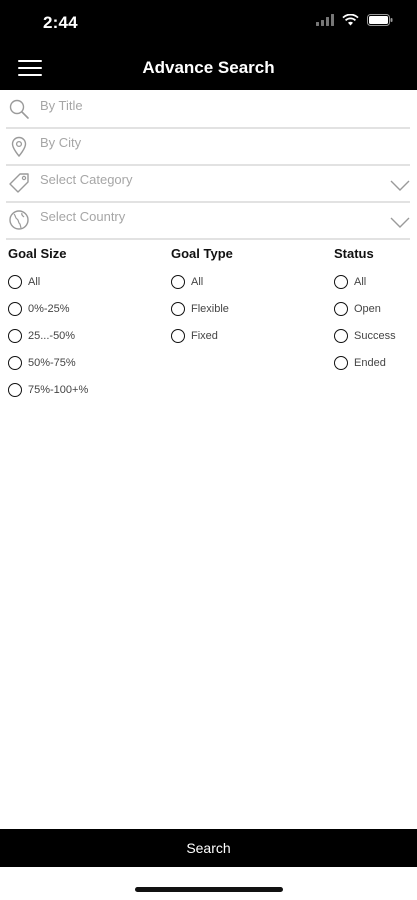 The image size is (417, 900). I want to click on status-bar: 2:44, so click(208, 22).